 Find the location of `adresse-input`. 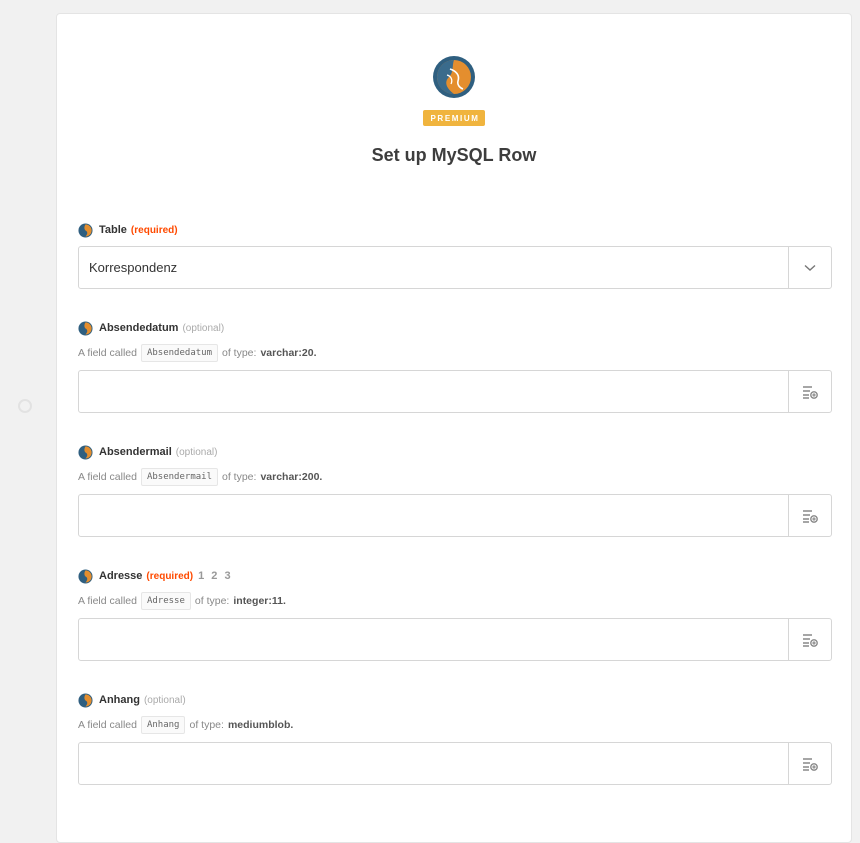

adresse-input is located at coordinates (433, 639).